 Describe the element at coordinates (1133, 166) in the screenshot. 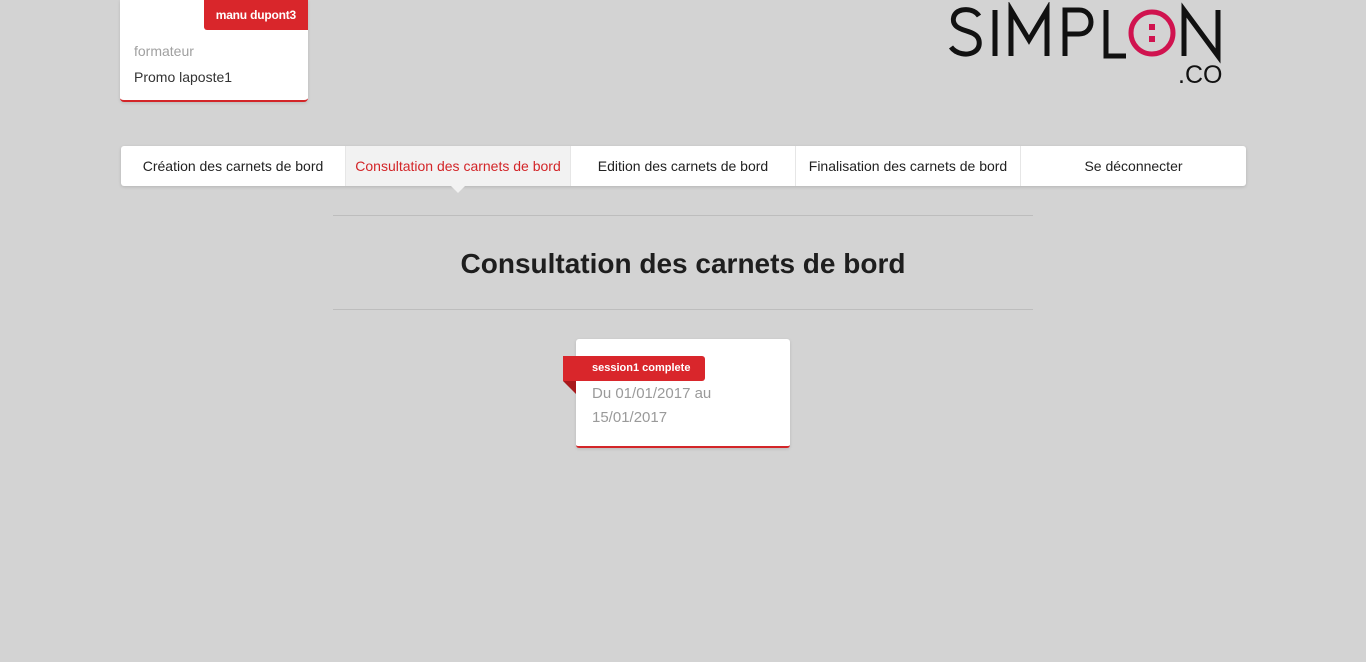

I see `nav-logout: Se déconnecter` at that location.